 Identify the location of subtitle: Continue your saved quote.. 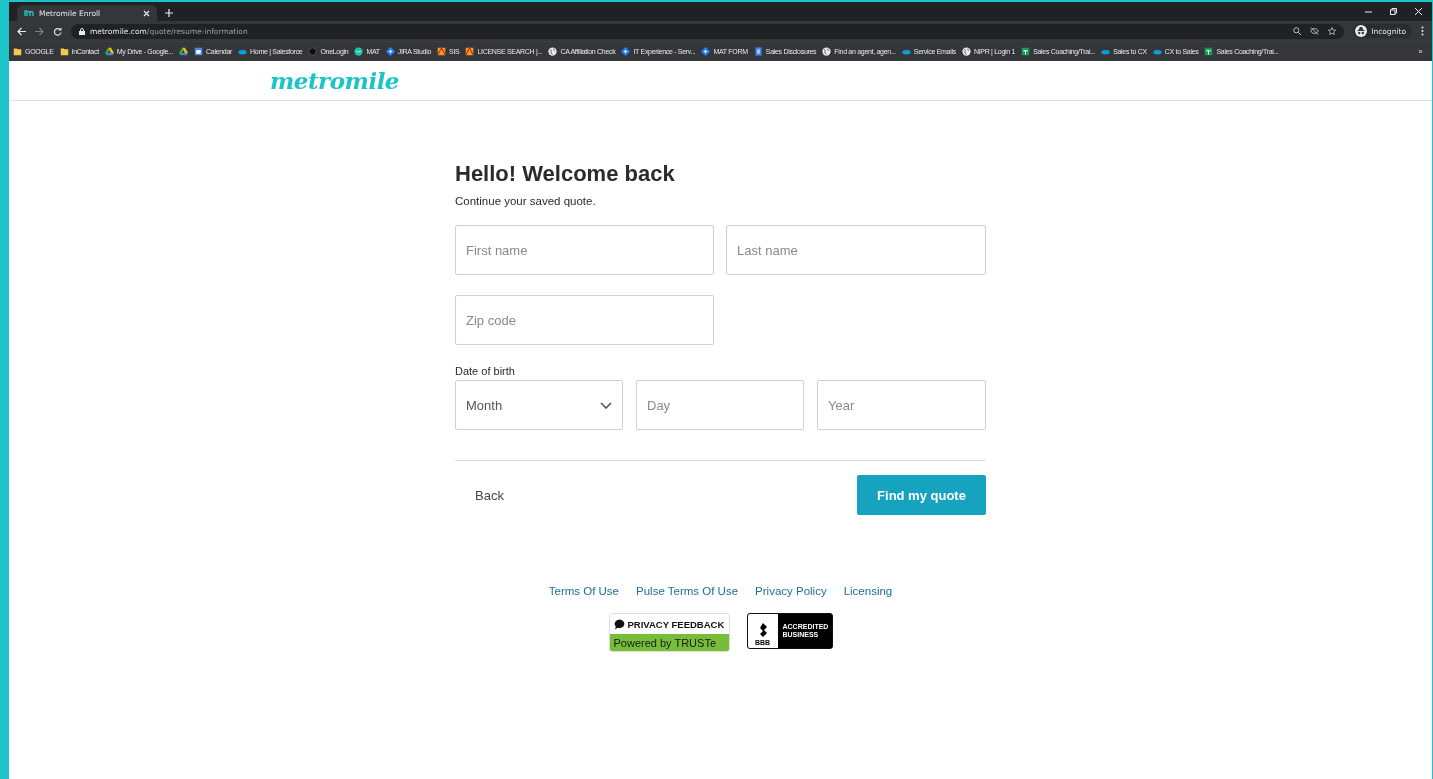
(526, 201).